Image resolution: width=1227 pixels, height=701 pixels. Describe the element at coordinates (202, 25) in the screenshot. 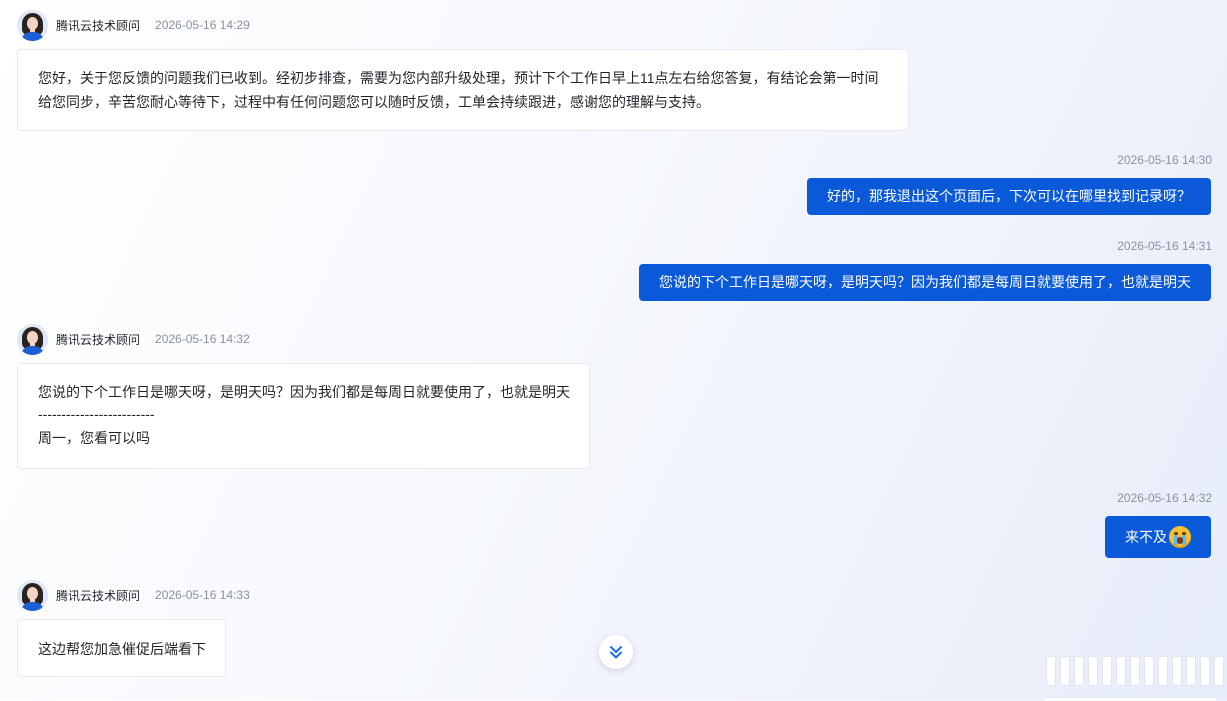

I see `message-timestamp: 2026-05-16 14:29` at that location.